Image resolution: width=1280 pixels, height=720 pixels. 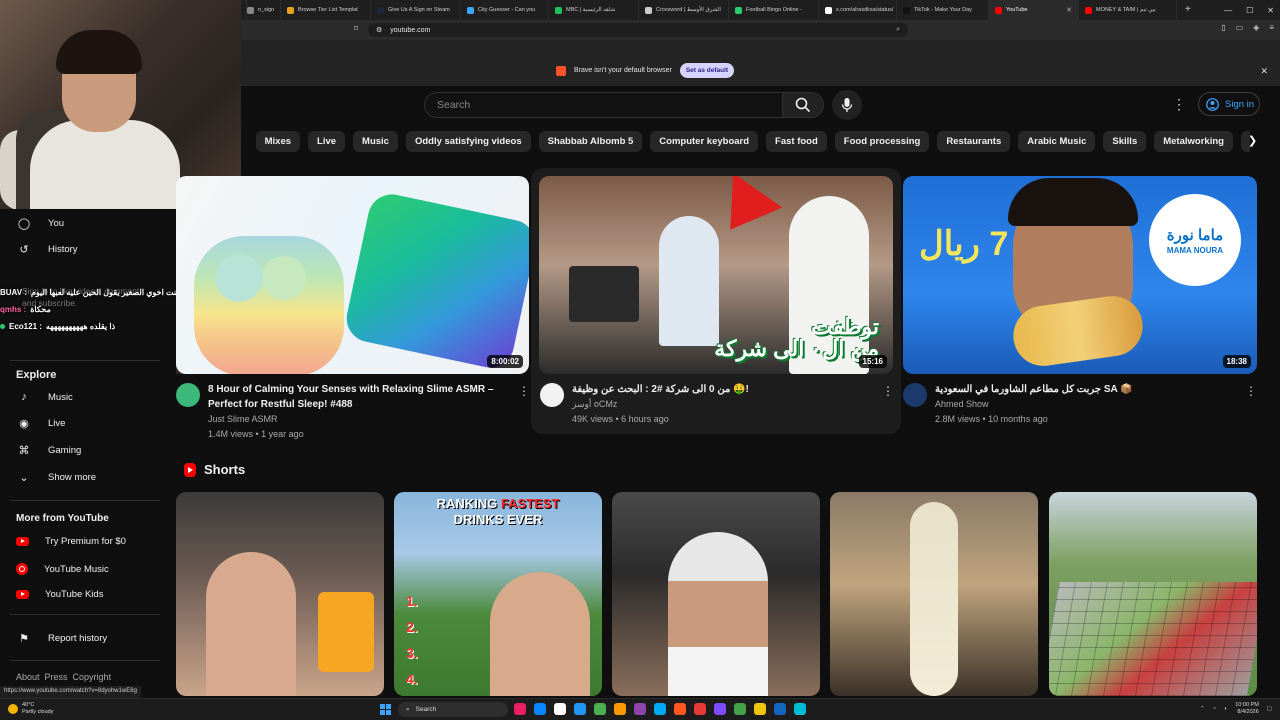 What do you see at coordinates (1193, 141) in the screenshot?
I see `chip-12: Metalworking` at bounding box center [1193, 141].